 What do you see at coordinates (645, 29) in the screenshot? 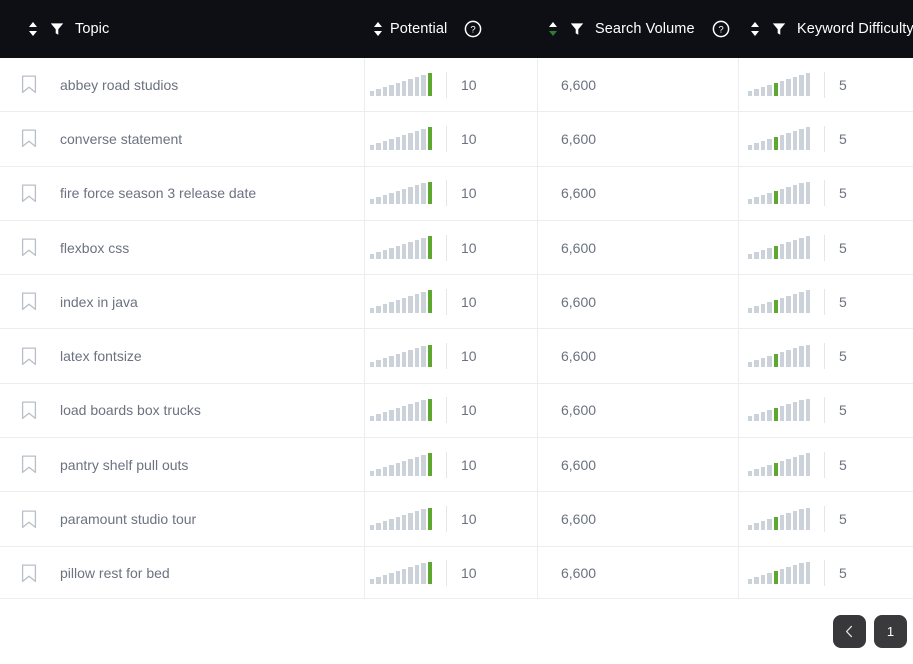
I see `column-header-search-volume-label: Search Volume` at bounding box center [645, 29].